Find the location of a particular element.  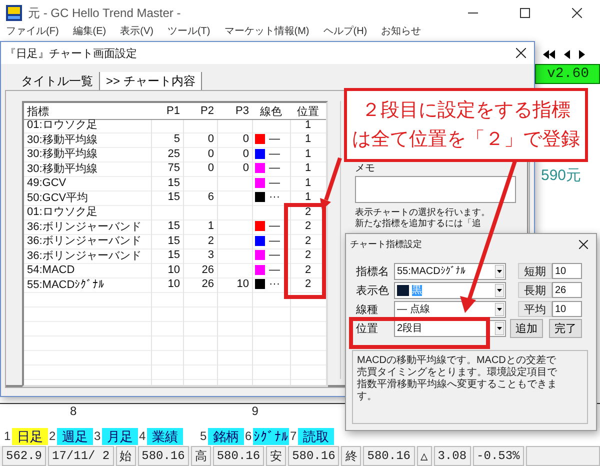

tab-number: 1 is located at coordinates (7, 436).